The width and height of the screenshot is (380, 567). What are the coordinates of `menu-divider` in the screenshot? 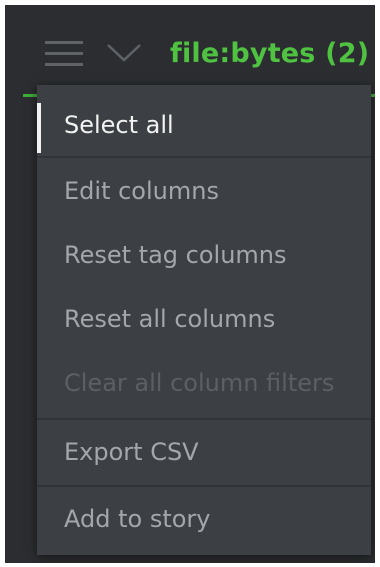 It's located at (204, 157).